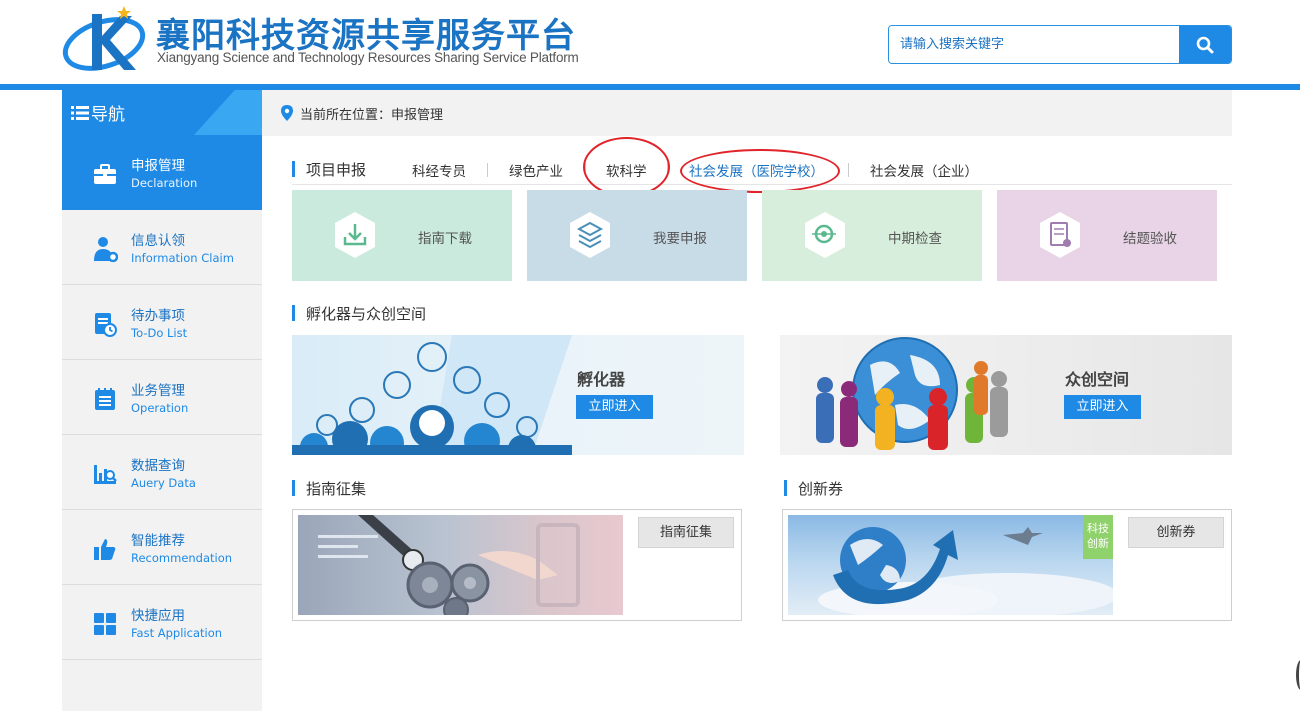  I want to click on sidebar-item-fast-application: 快捷应用 Fast Application, so click(162, 622).